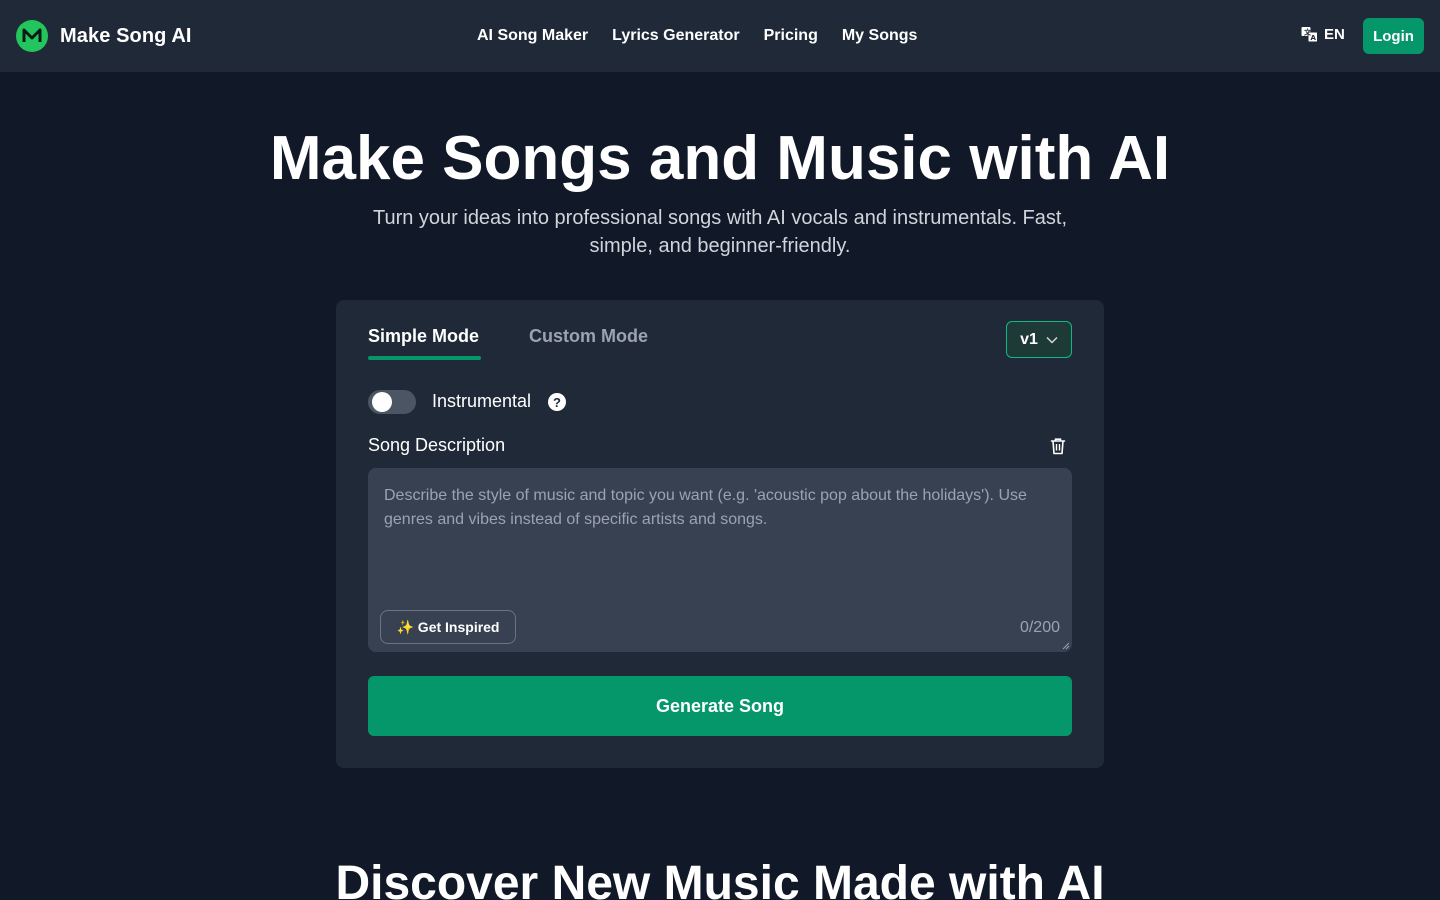 Image resolution: width=1440 pixels, height=900 pixels. What do you see at coordinates (1393, 36) in the screenshot?
I see `login-button: Login` at bounding box center [1393, 36].